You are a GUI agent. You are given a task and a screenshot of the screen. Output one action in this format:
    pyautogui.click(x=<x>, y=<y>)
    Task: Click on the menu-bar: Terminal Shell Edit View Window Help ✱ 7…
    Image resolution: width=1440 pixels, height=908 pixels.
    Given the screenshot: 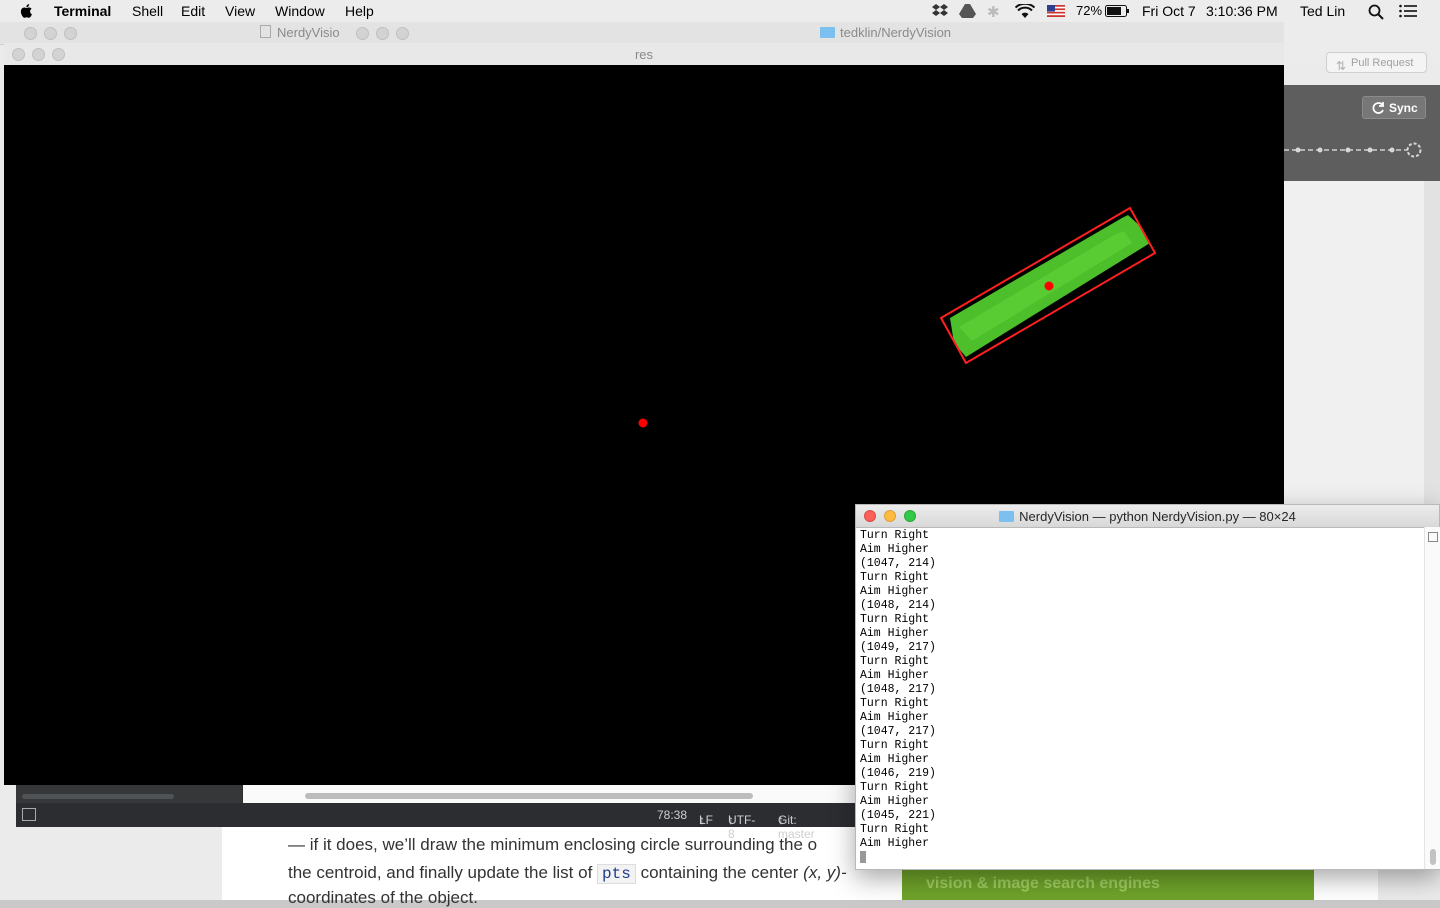 What is the action you would take?
    pyautogui.click(x=720, y=11)
    